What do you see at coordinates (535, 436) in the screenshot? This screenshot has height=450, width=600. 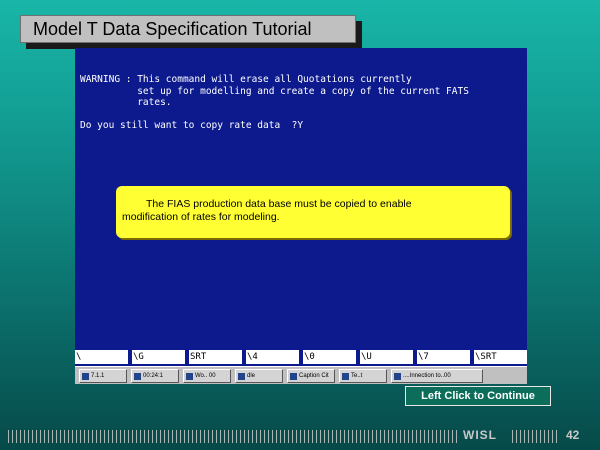 I see `footer-bar-pattern-right` at bounding box center [535, 436].